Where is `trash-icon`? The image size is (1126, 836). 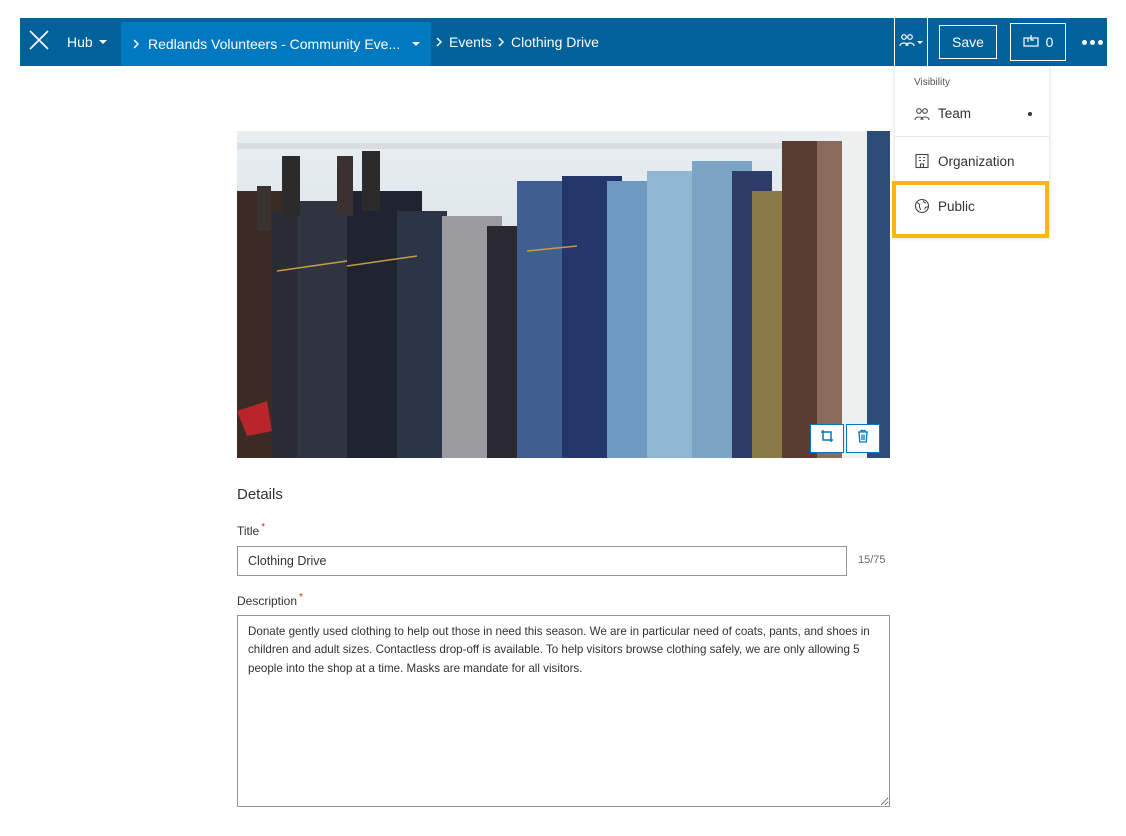 trash-icon is located at coordinates (863, 438).